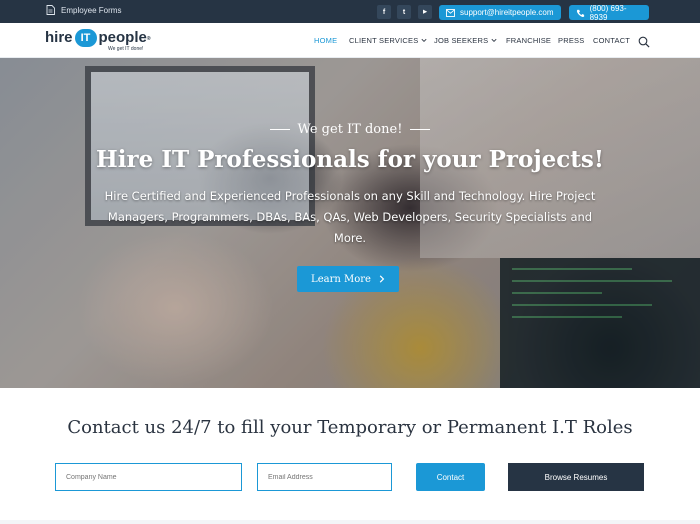  Describe the element at coordinates (388, 40) in the screenshot. I see `nav-client-services: CLIENT SERVICES` at that location.